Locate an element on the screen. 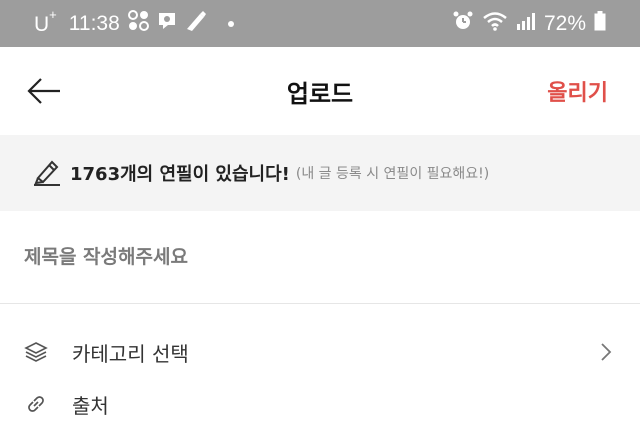 The image size is (640, 440). pencil-app-icon is located at coordinates (196, 23).